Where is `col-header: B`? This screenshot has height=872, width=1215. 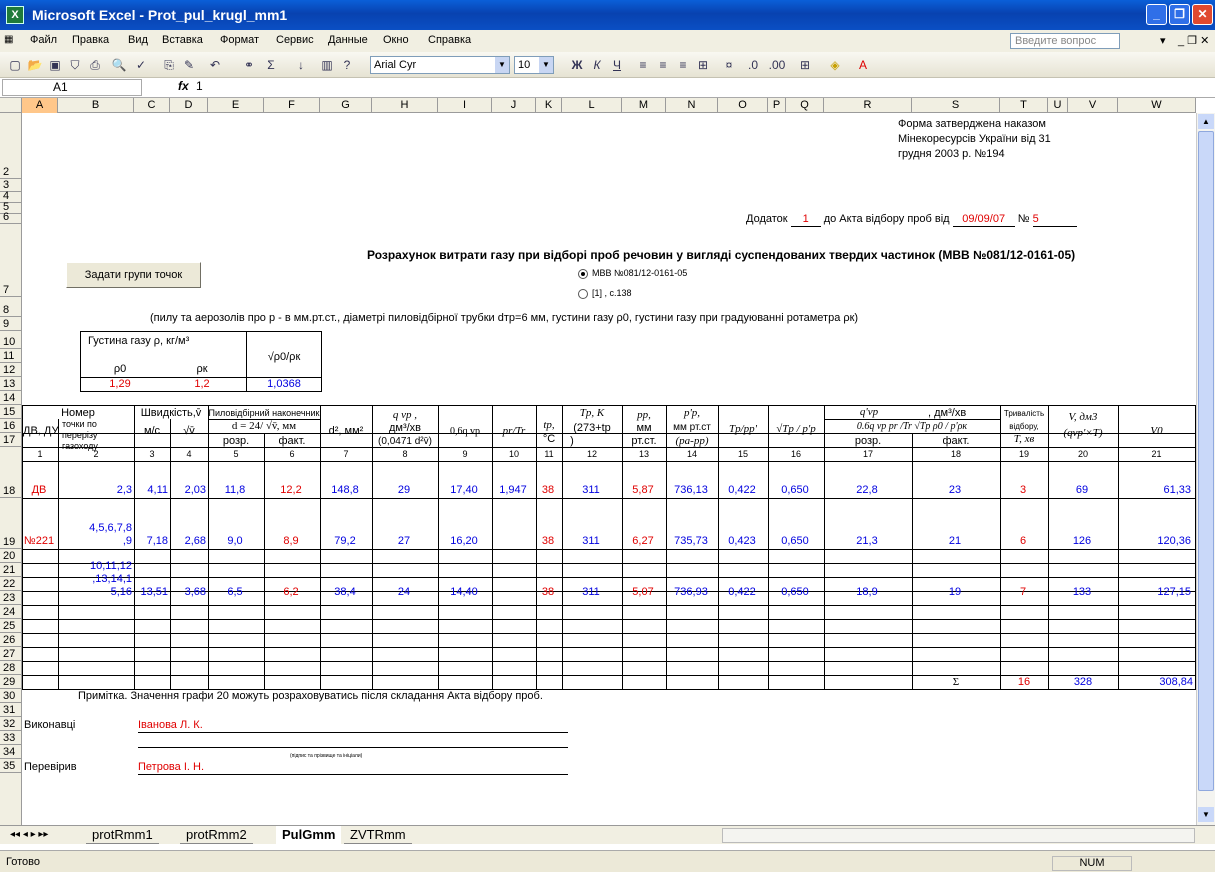
col-header: B is located at coordinates (96, 105).